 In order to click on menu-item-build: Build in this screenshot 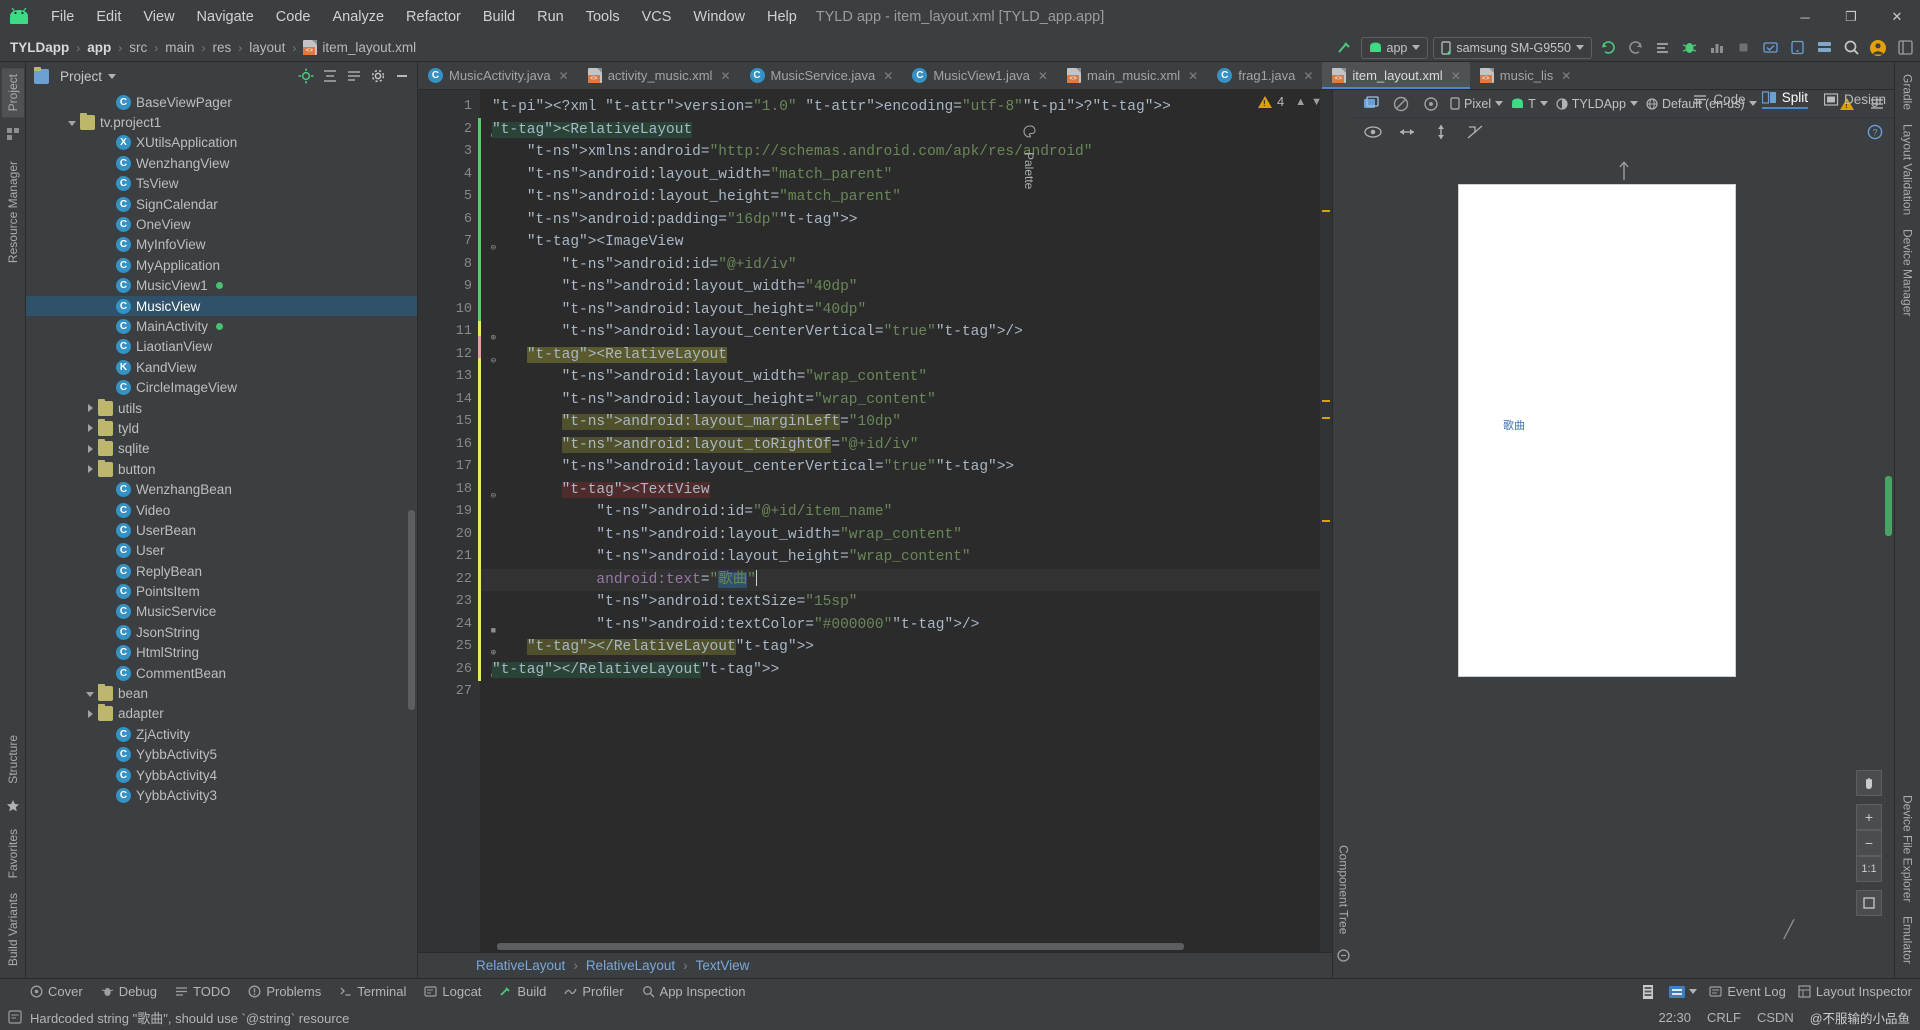, I will do `click(499, 17)`.